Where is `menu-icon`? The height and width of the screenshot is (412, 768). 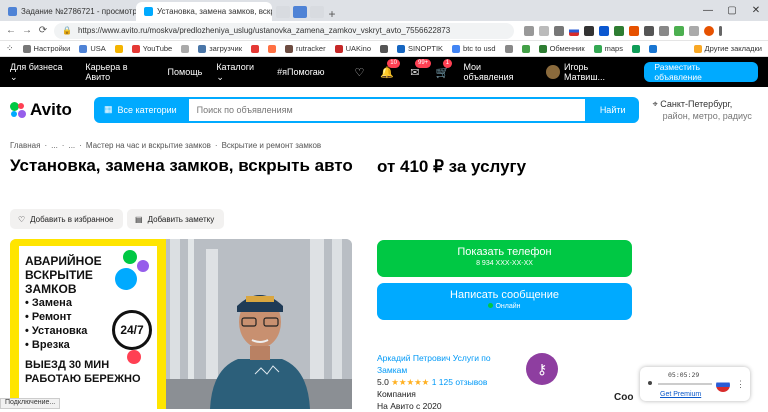
menu-icon is located at coordinates (720, 30).